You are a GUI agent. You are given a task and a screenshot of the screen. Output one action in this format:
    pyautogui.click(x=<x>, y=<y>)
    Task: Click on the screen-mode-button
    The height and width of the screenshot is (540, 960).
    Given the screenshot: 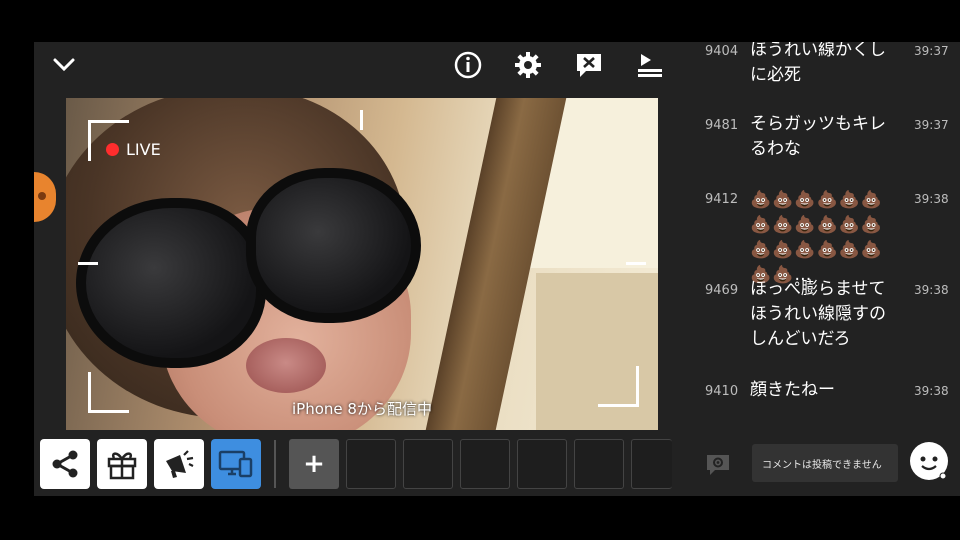 What is the action you would take?
    pyautogui.click(x=236, y=464)
    